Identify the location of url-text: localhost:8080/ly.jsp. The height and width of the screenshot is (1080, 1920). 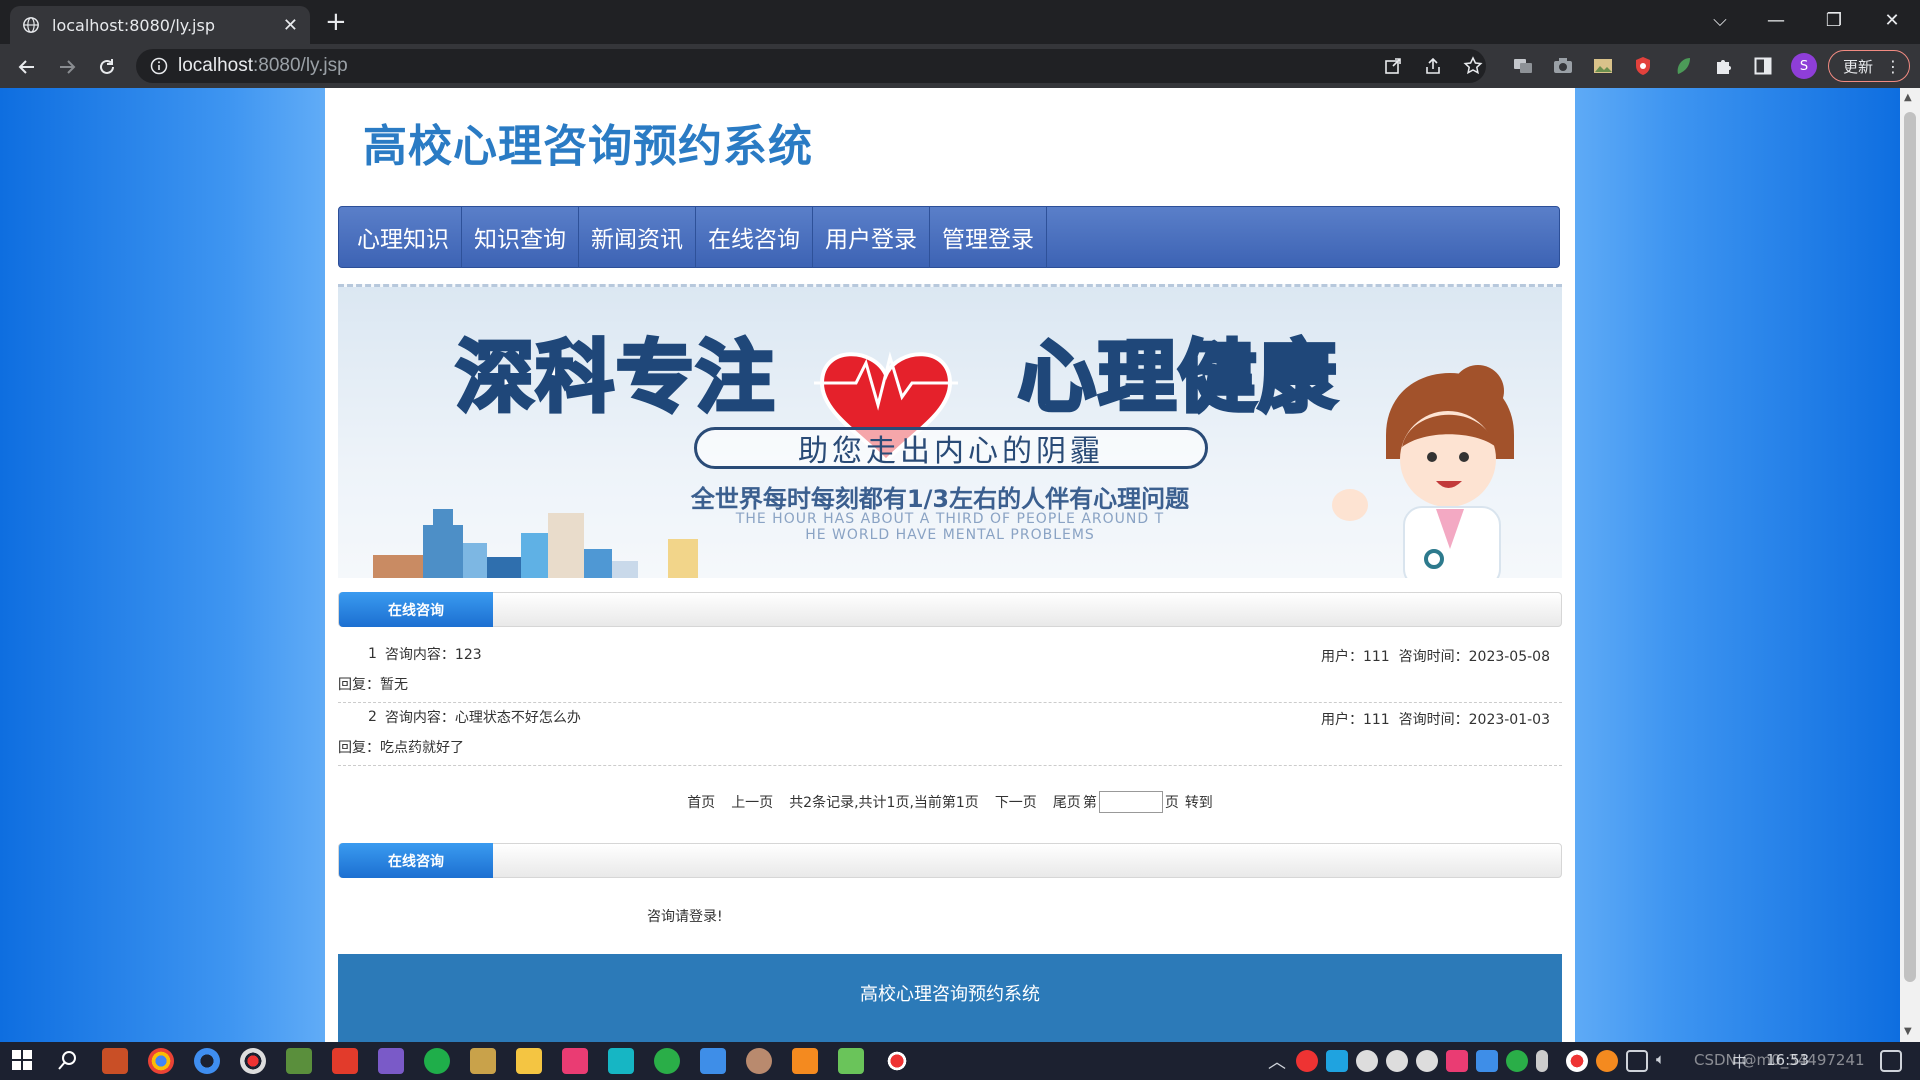
(263, 65).